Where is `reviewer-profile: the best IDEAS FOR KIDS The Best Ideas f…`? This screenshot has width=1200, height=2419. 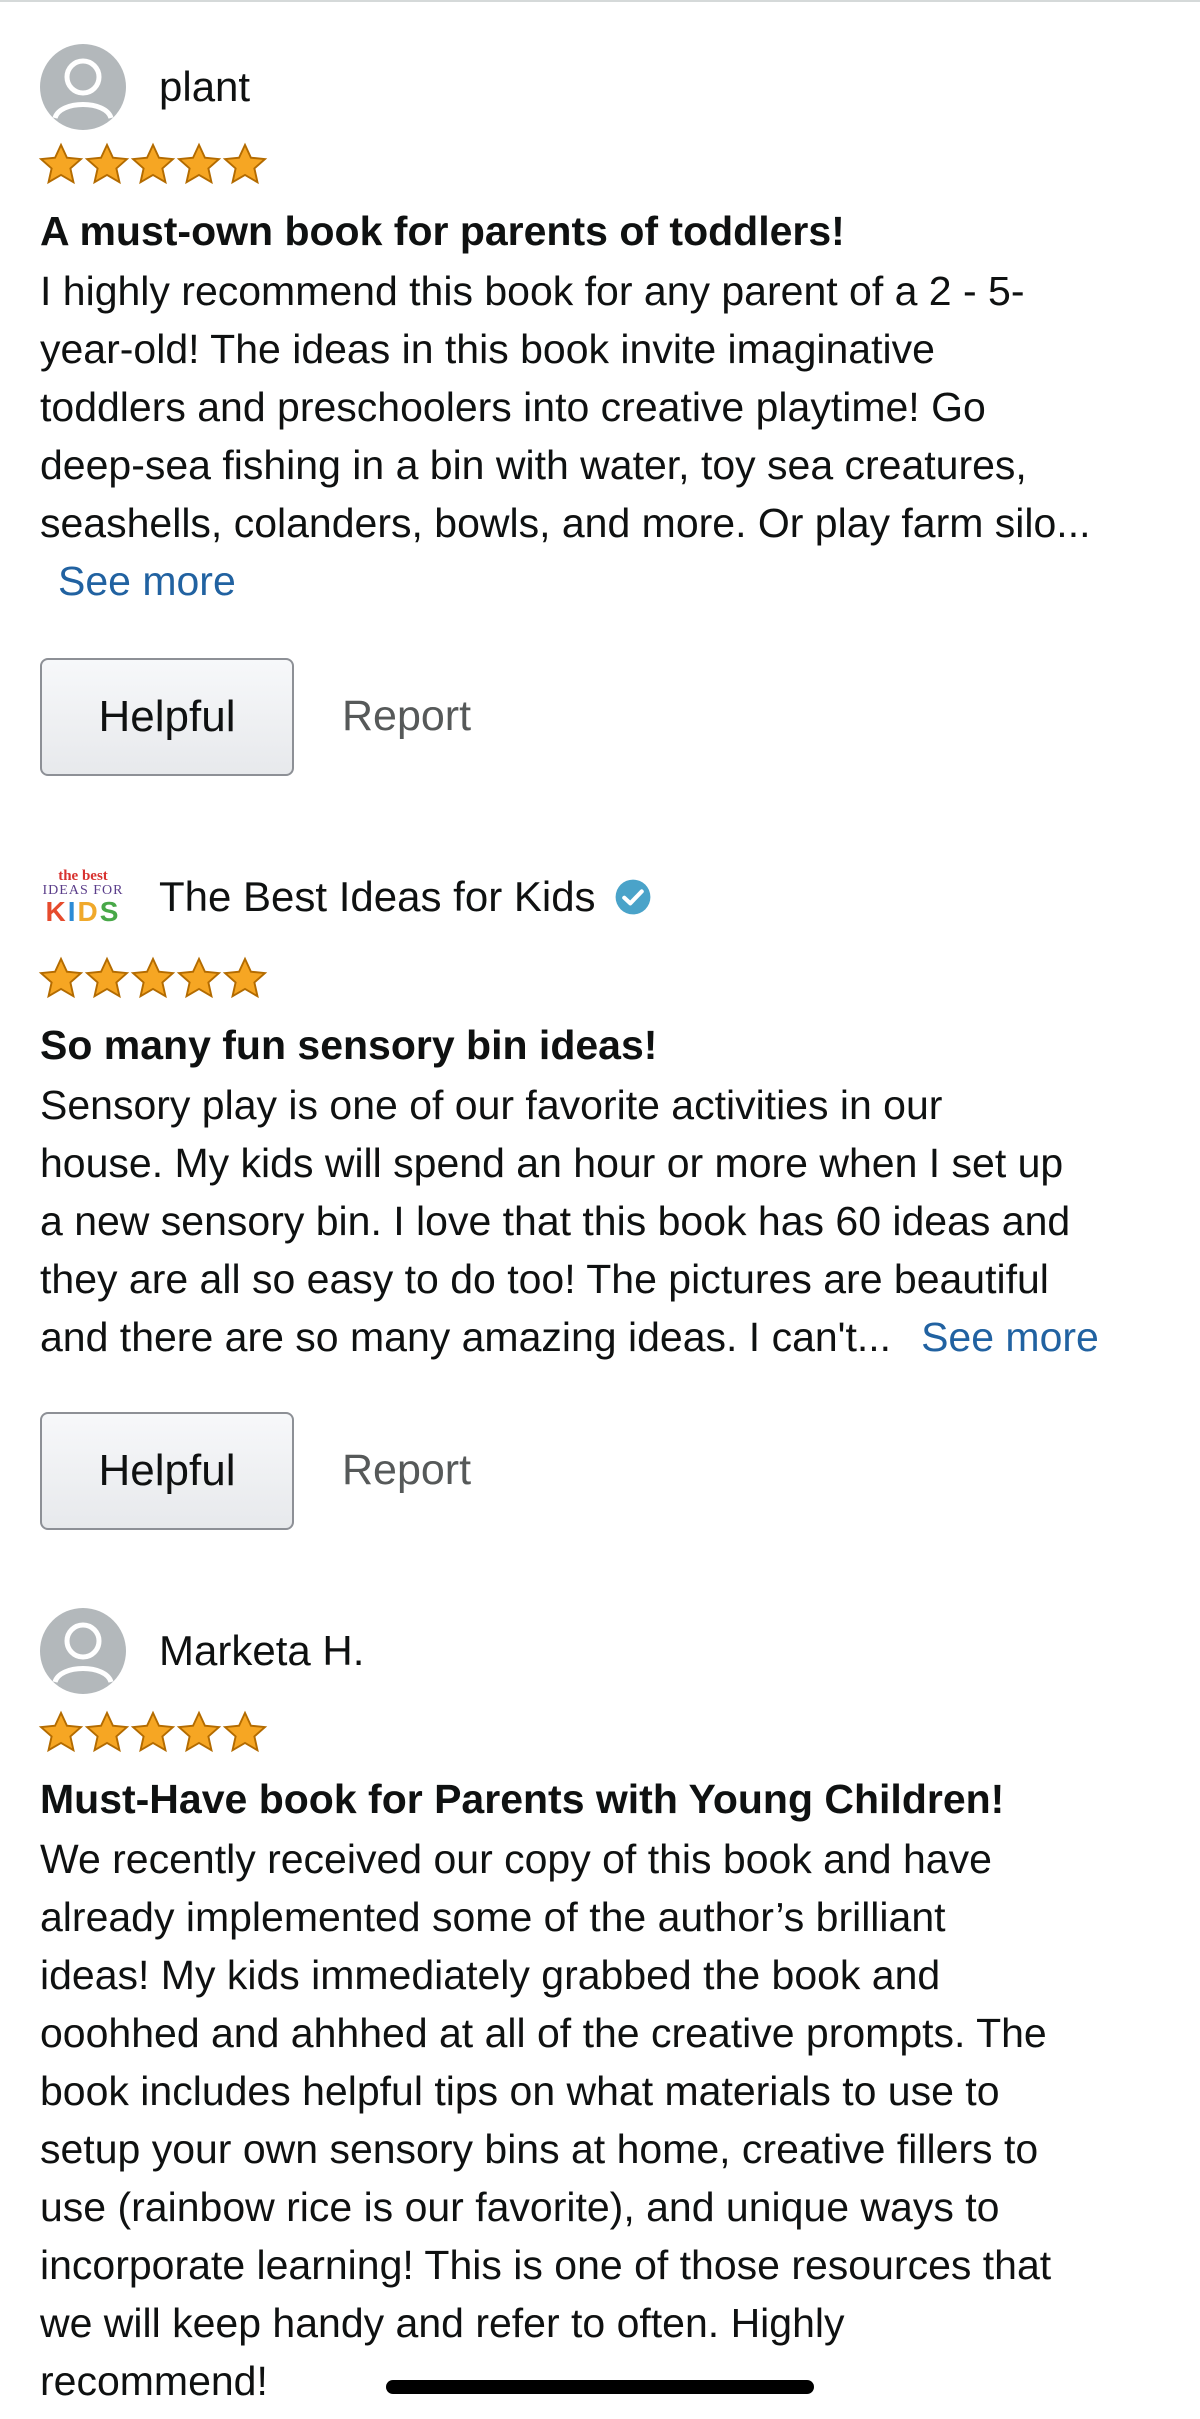
reviewer-profile: the best IDEAS FOR KIDS The Best Ideas f… is located at coordinates (346, 897).